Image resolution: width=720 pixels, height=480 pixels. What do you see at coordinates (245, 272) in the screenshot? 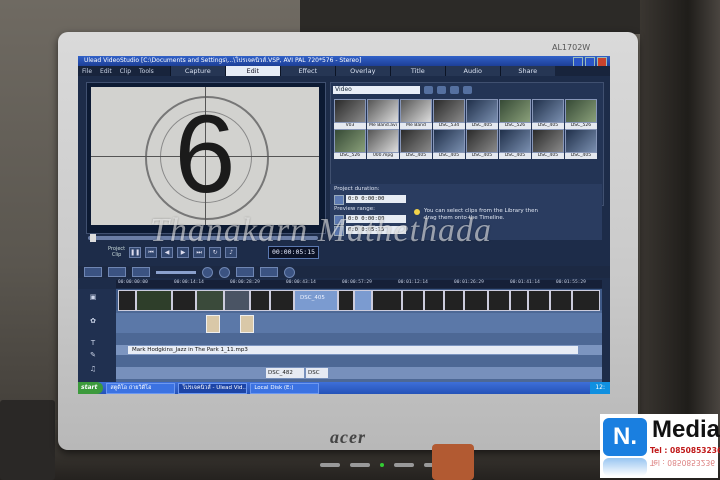
I see `smart-render-icon` at bounding box center [245, 272].